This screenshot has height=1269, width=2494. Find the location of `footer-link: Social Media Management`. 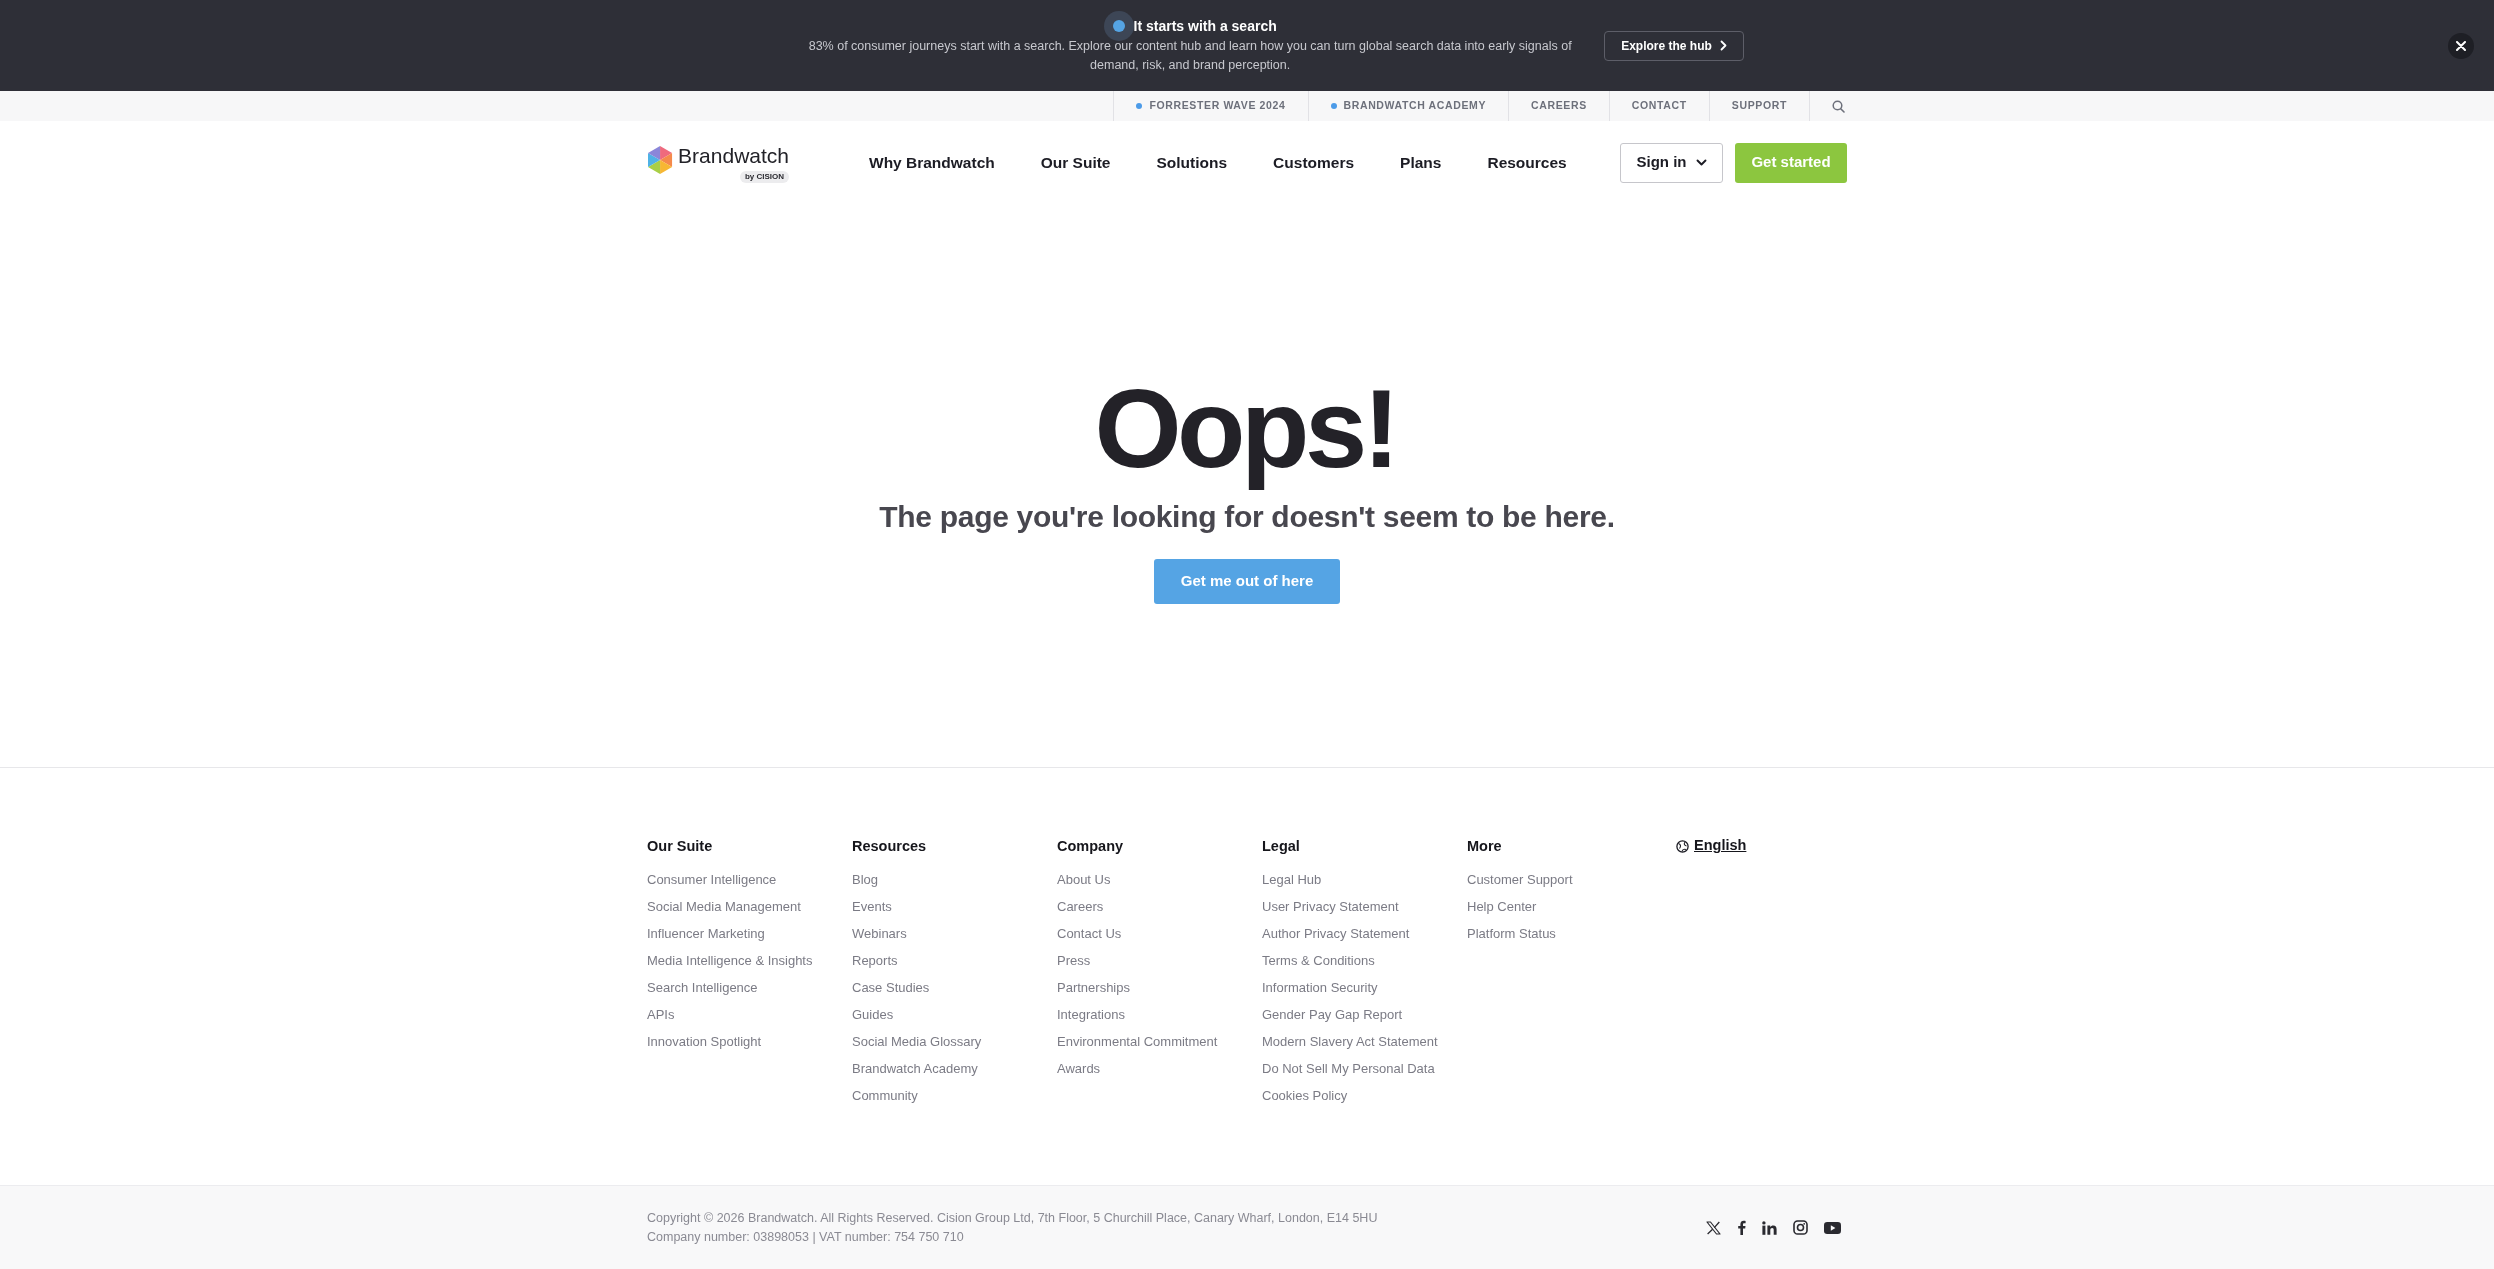

footer-link: Social Media Management is located at coordinates (724, 906).